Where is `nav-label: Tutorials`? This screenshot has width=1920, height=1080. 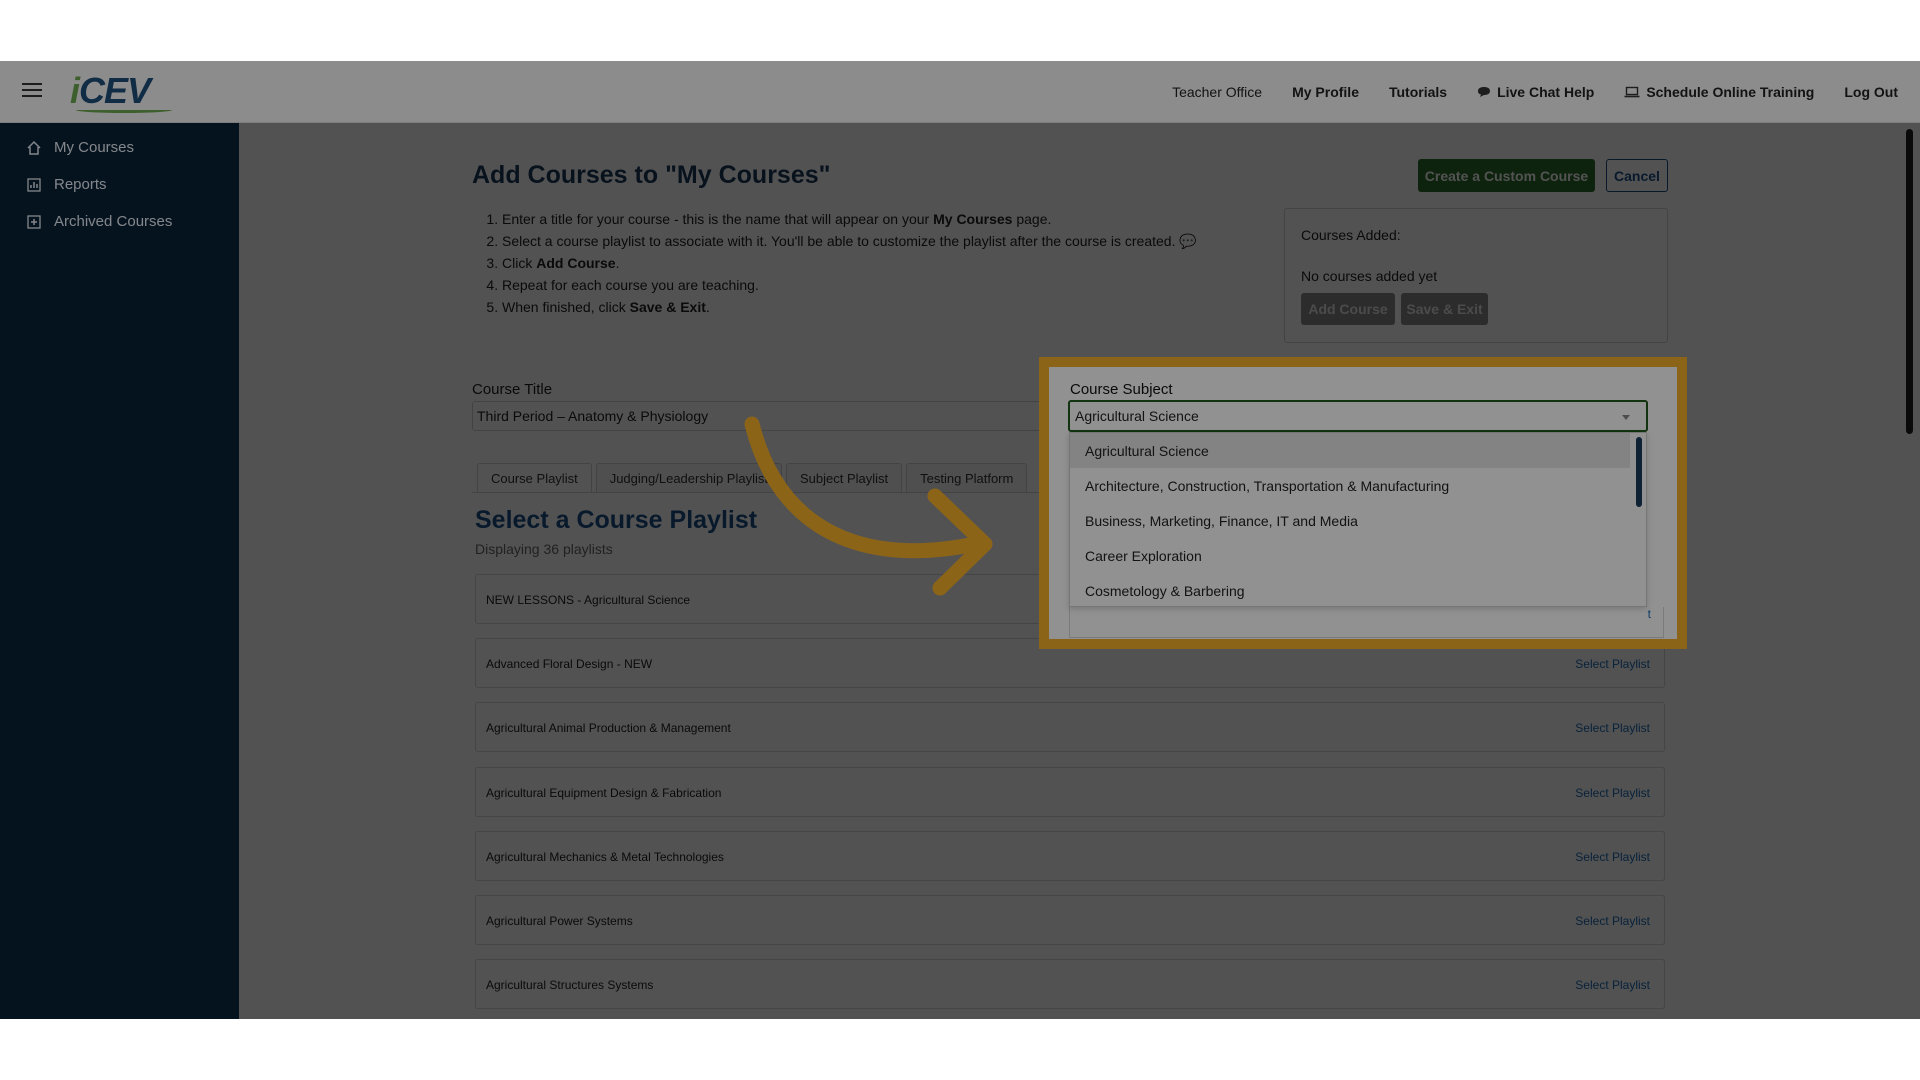 nav-label: Tutorials is located at coordinates (1418, 92).